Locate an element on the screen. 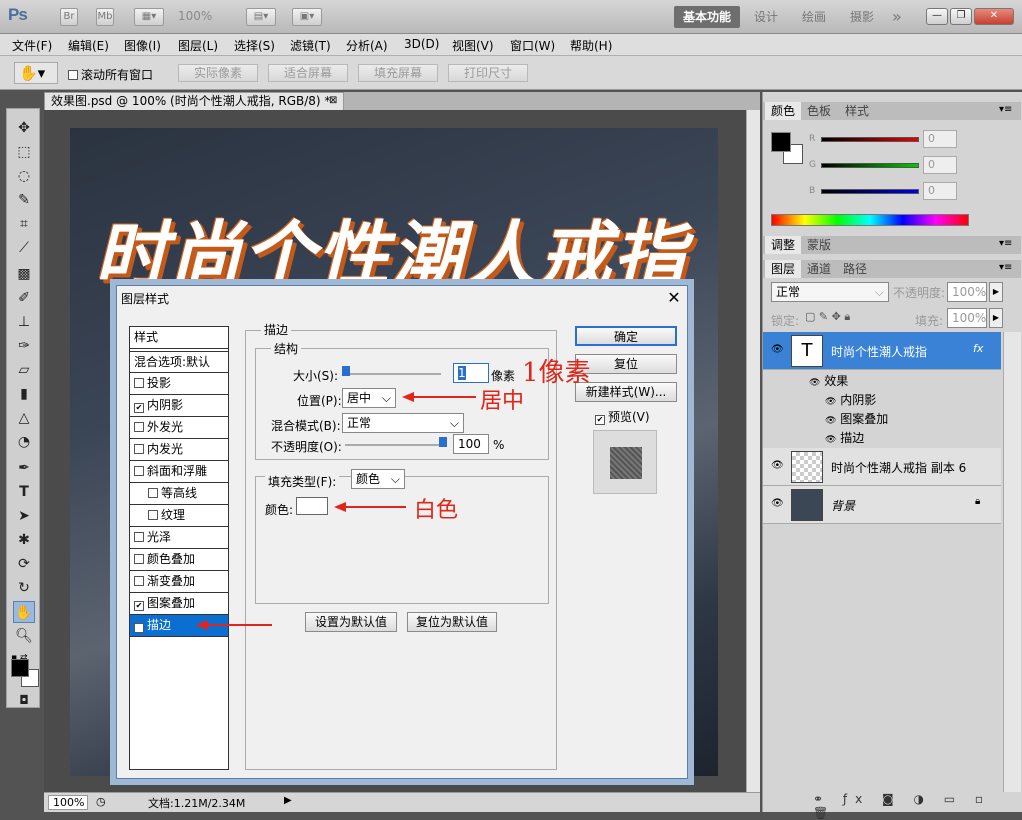 This screenshot has width=1022, height=820. actual-pixels-button: 实际像素 is located at coordinates (218, 73).